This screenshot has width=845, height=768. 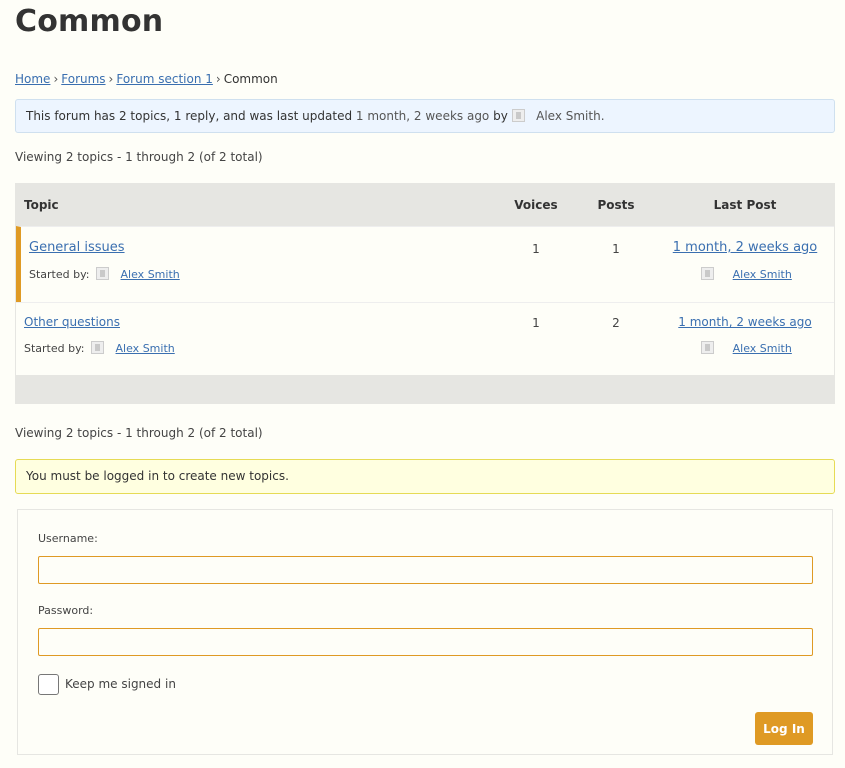 What do you see at coordinates (425, 642) in the screenshot?
I see `password-input` at bounding box center [425, 642].